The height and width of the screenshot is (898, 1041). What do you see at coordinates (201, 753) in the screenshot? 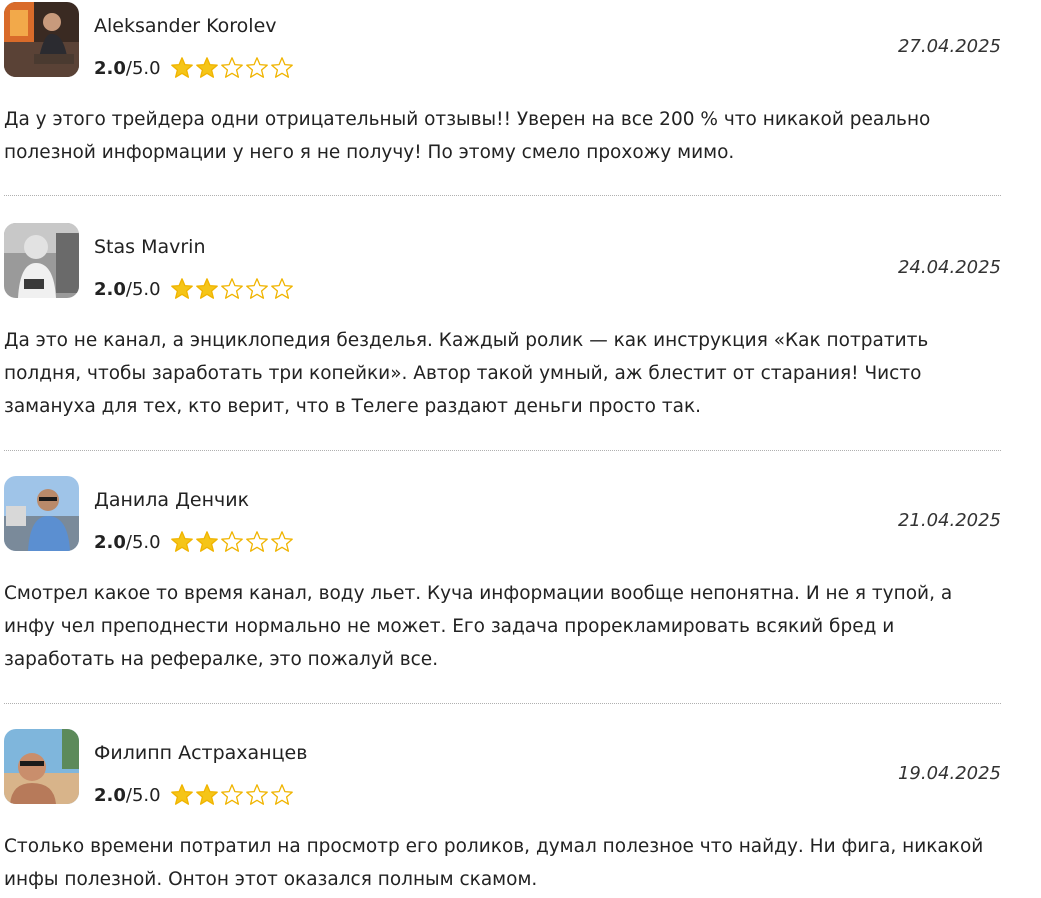
I see `author-name: Филипп Астраханцев` at bounding box center [201, 753].